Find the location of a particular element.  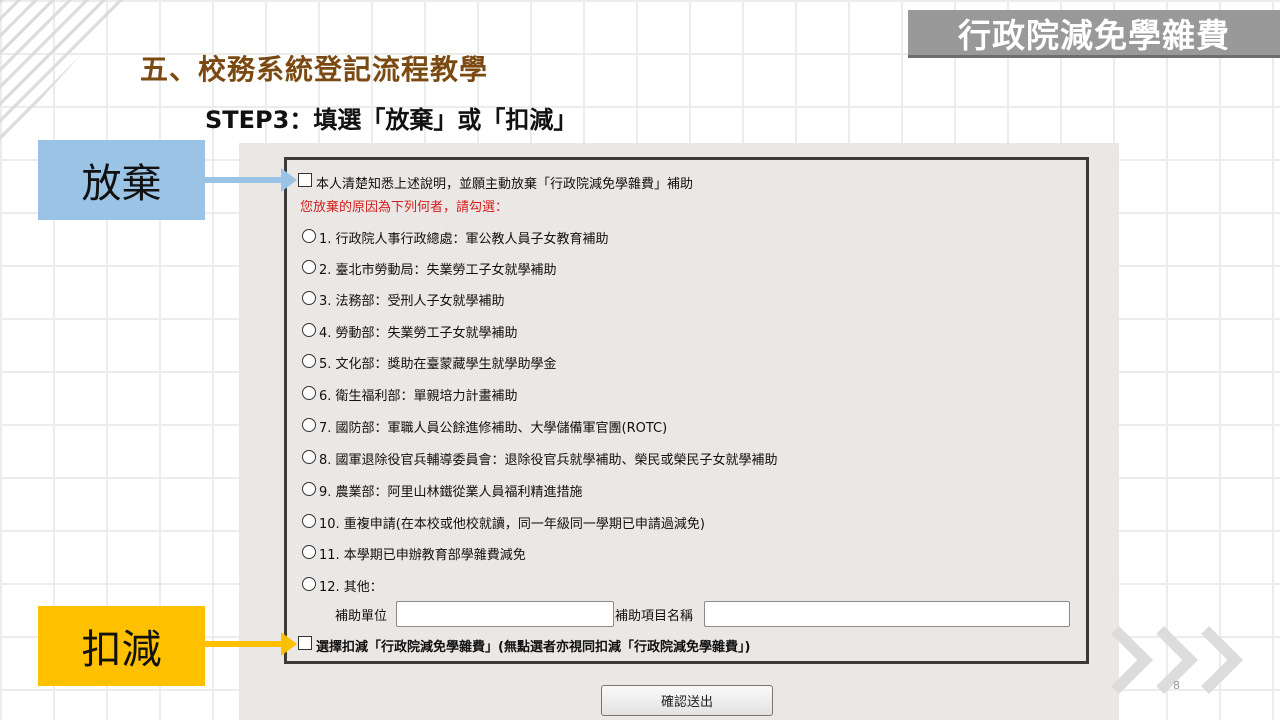

reason-label-10: 10. 重複申請(在本校或他校就讀，同一年級同一學期已申請過減免) is located at coordinates (512, 524).